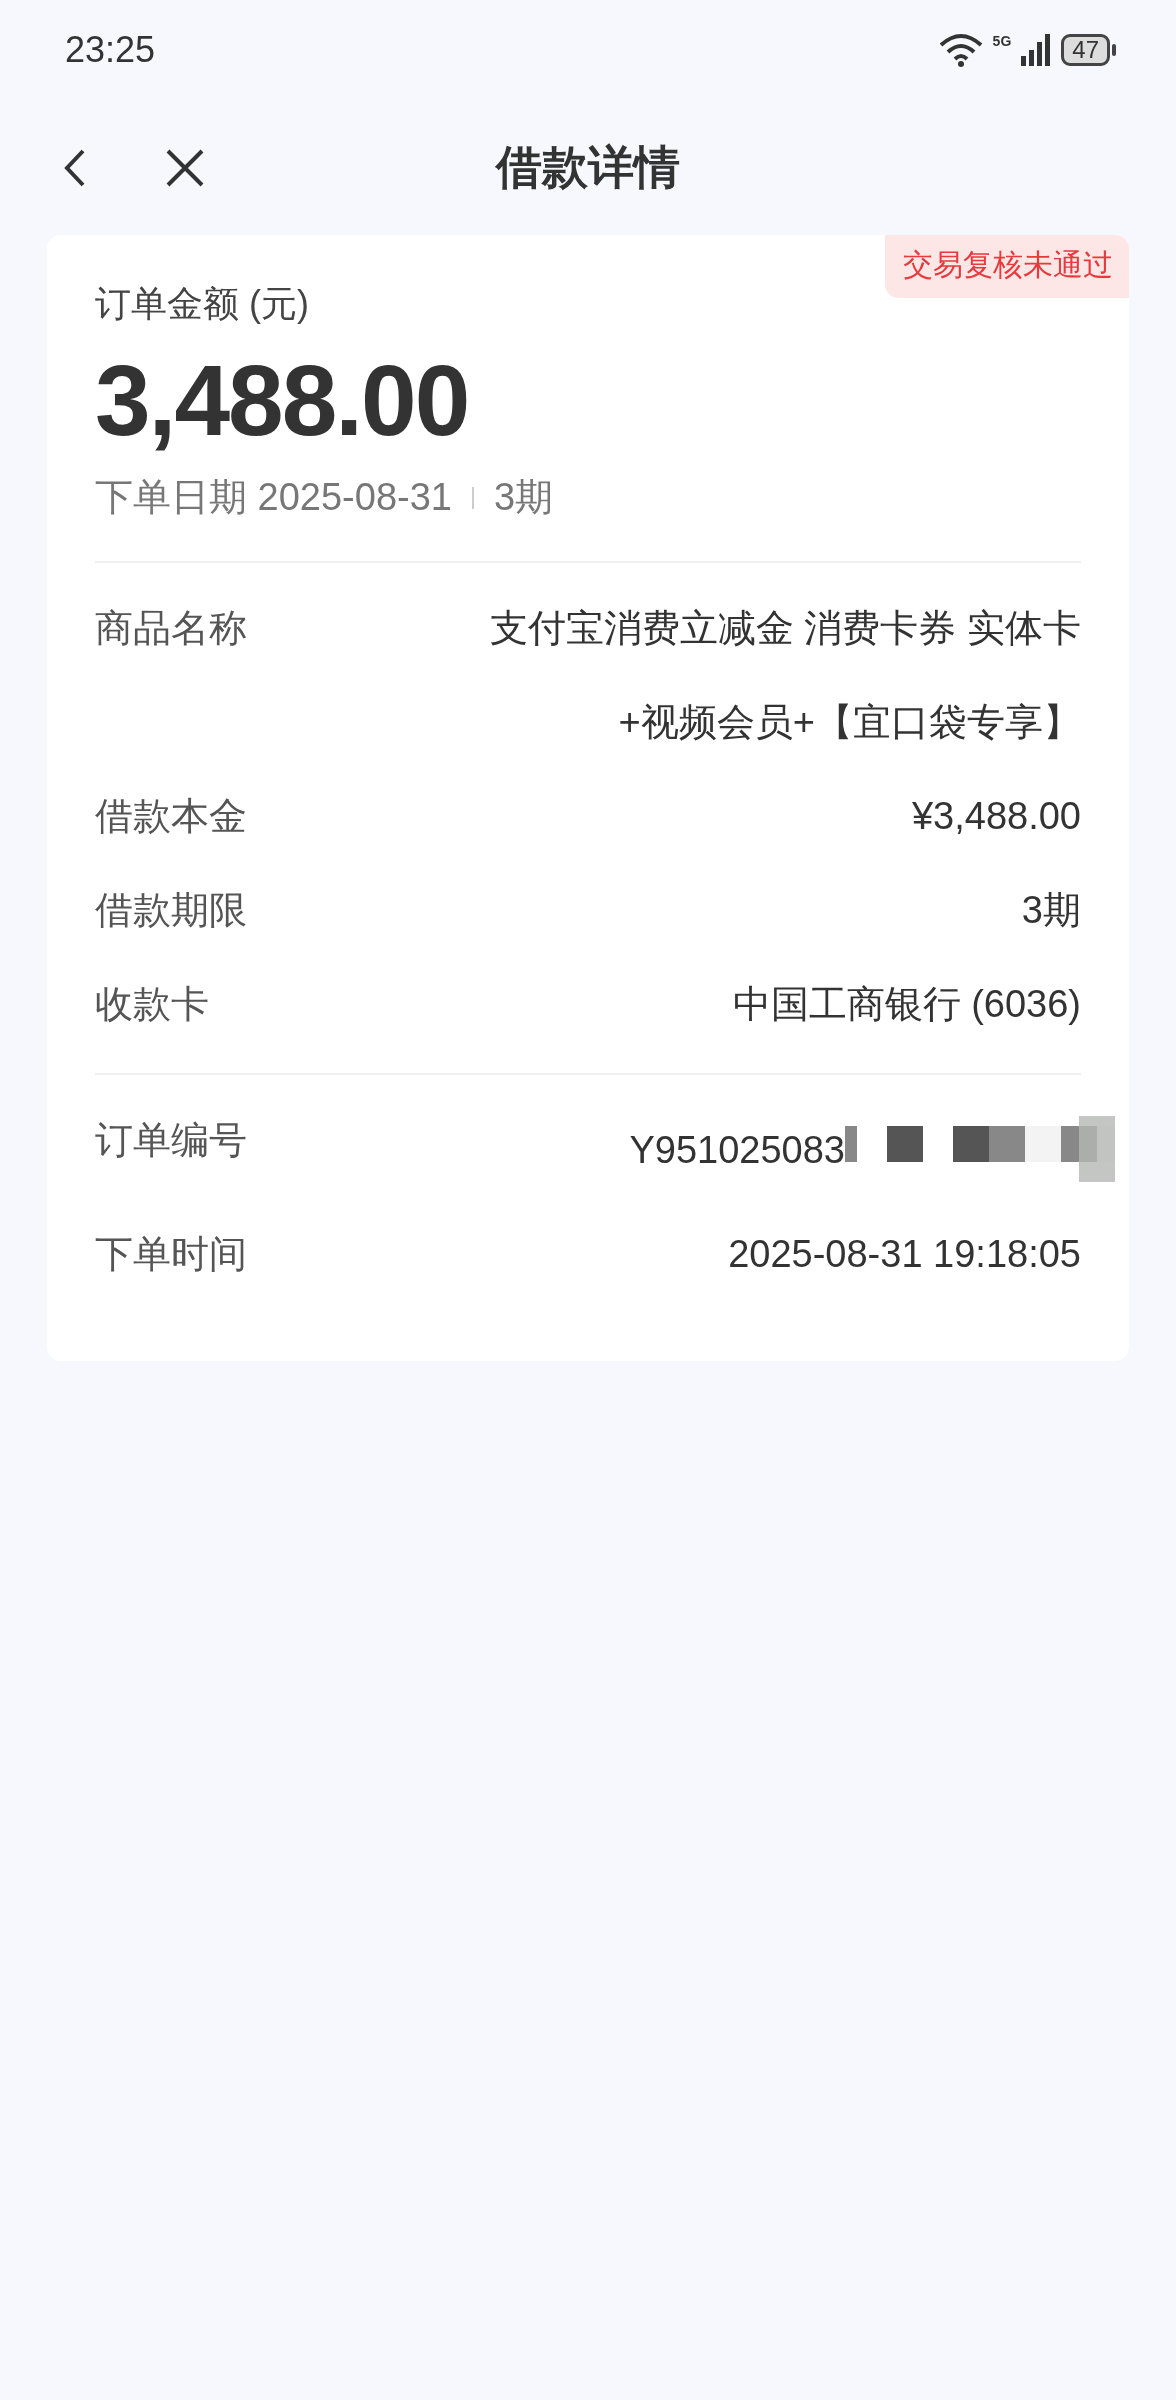 This screenshot has width=1176, height=2400. I want to click on detail-value: Y951025083, so click(737, 1150).